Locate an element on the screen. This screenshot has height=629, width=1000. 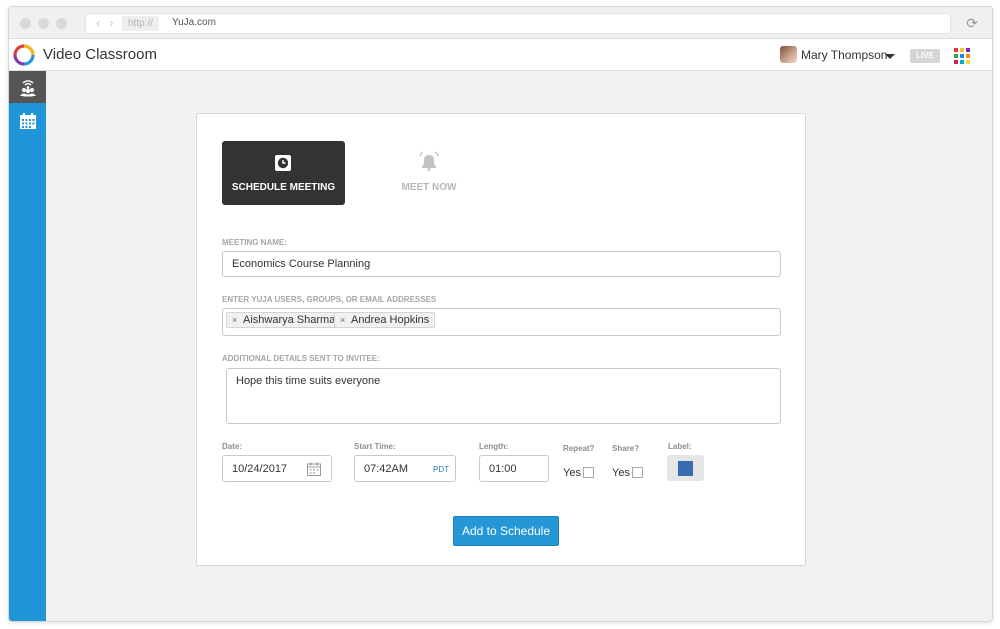
start-time-label: Start Time: is located at coordinates (375, 446).